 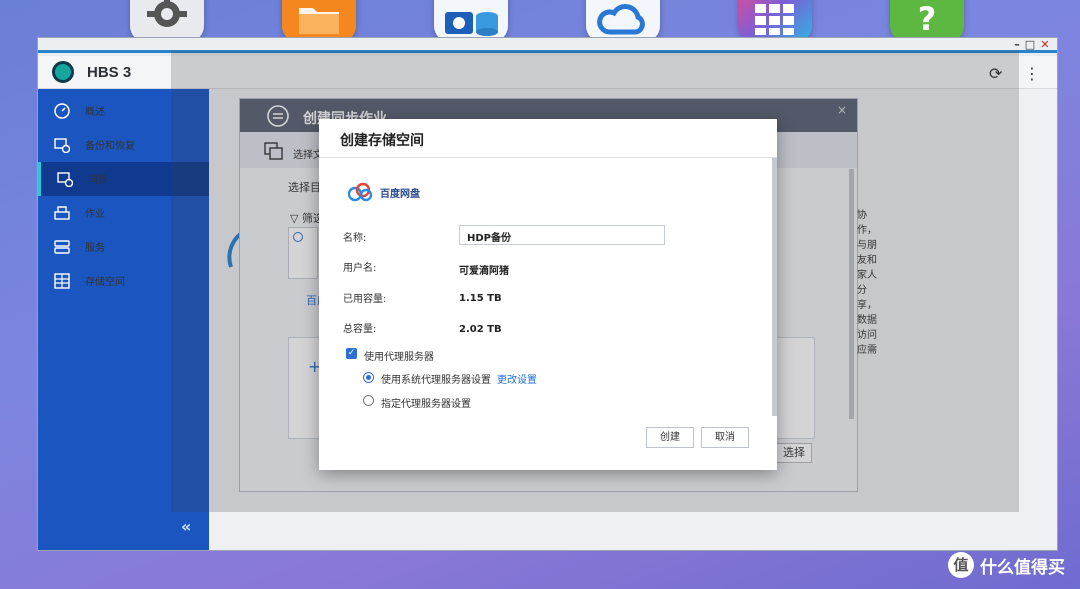 What do you see at coordinates (484, 271) in the screenshot?
I see `username-value: 可爱滴阿猪` at bounding box center [484, 271].